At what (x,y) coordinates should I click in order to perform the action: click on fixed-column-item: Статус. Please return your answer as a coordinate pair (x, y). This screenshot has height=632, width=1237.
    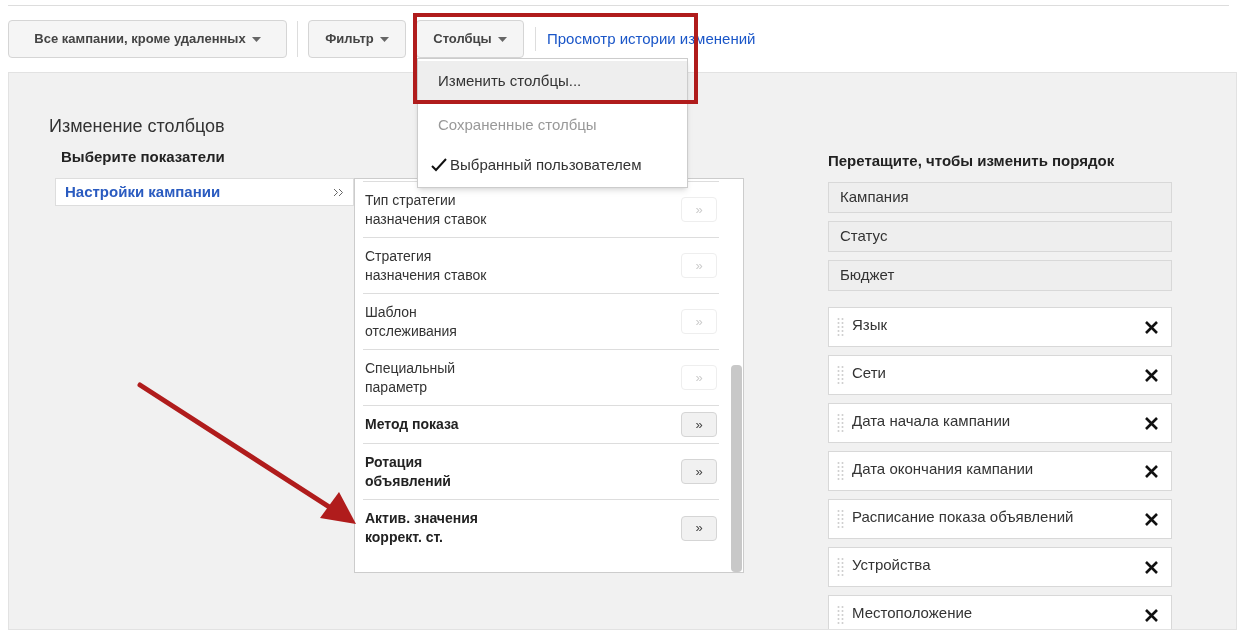
    Looking at the image, I should click on (1000, 236).